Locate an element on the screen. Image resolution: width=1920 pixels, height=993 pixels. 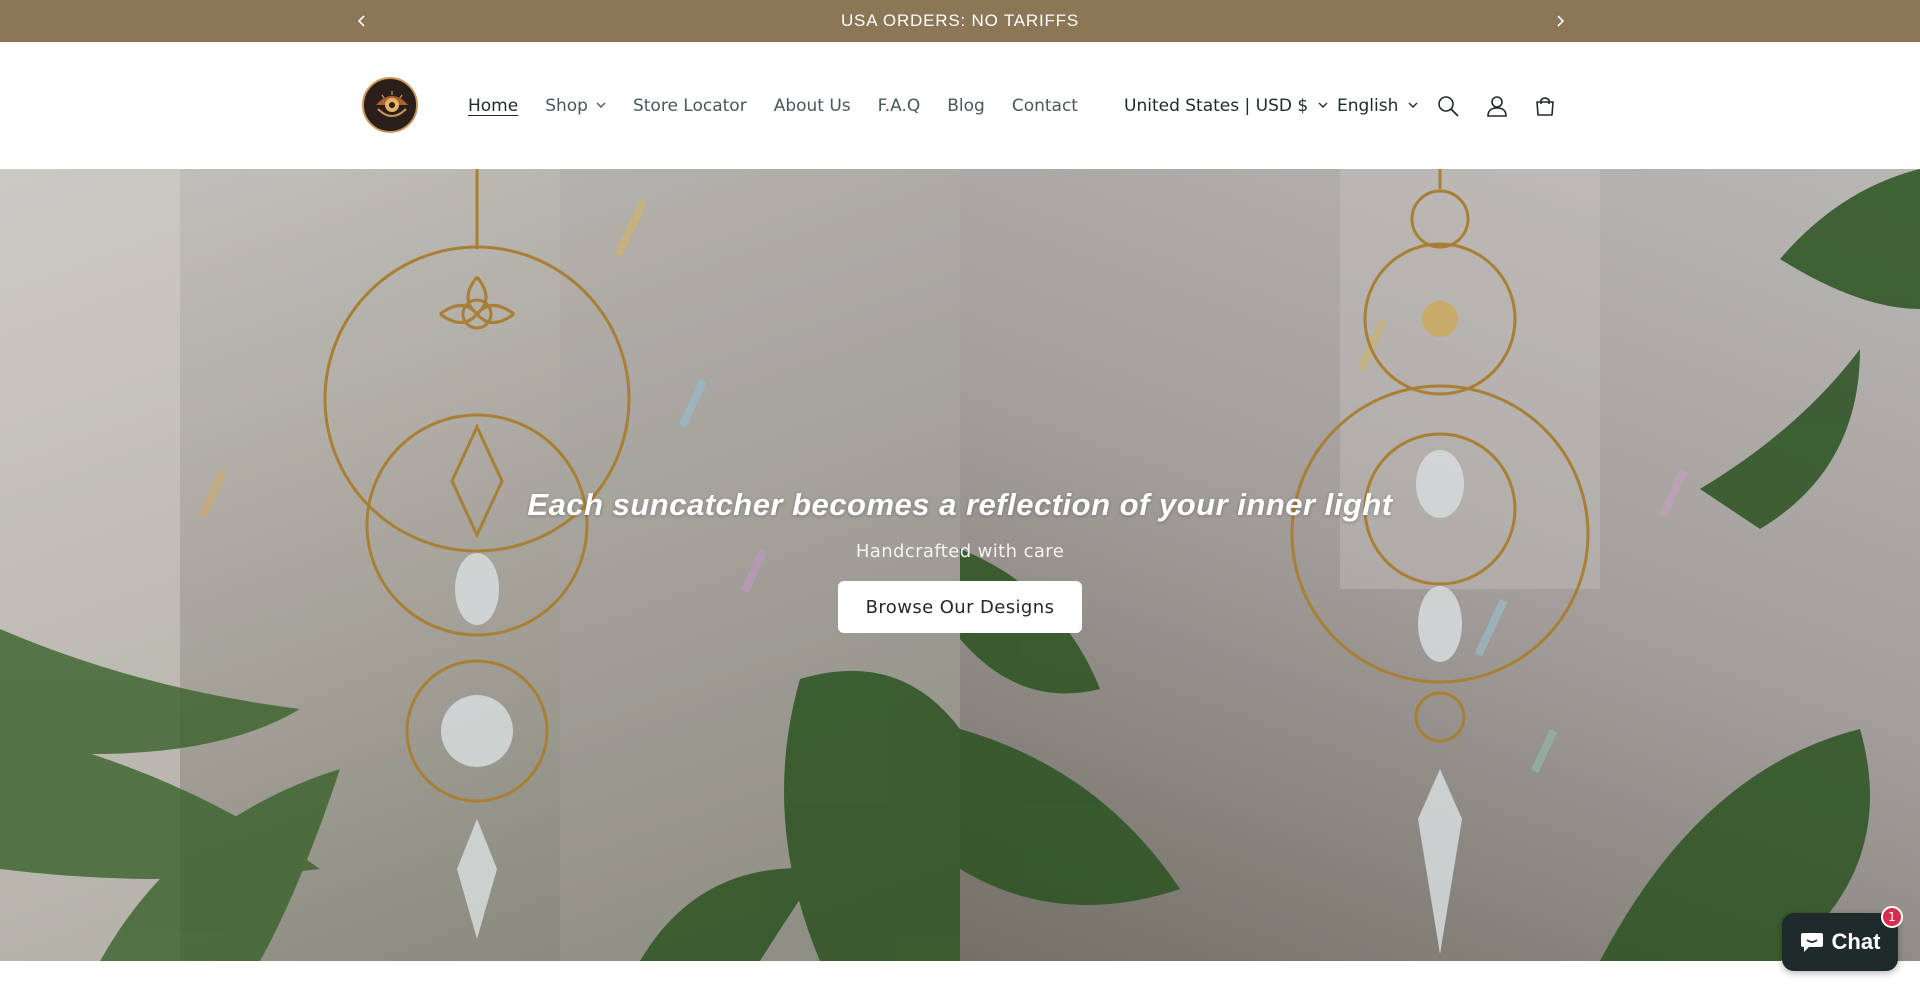
cart-icon is located at coordinates (1545, 106).